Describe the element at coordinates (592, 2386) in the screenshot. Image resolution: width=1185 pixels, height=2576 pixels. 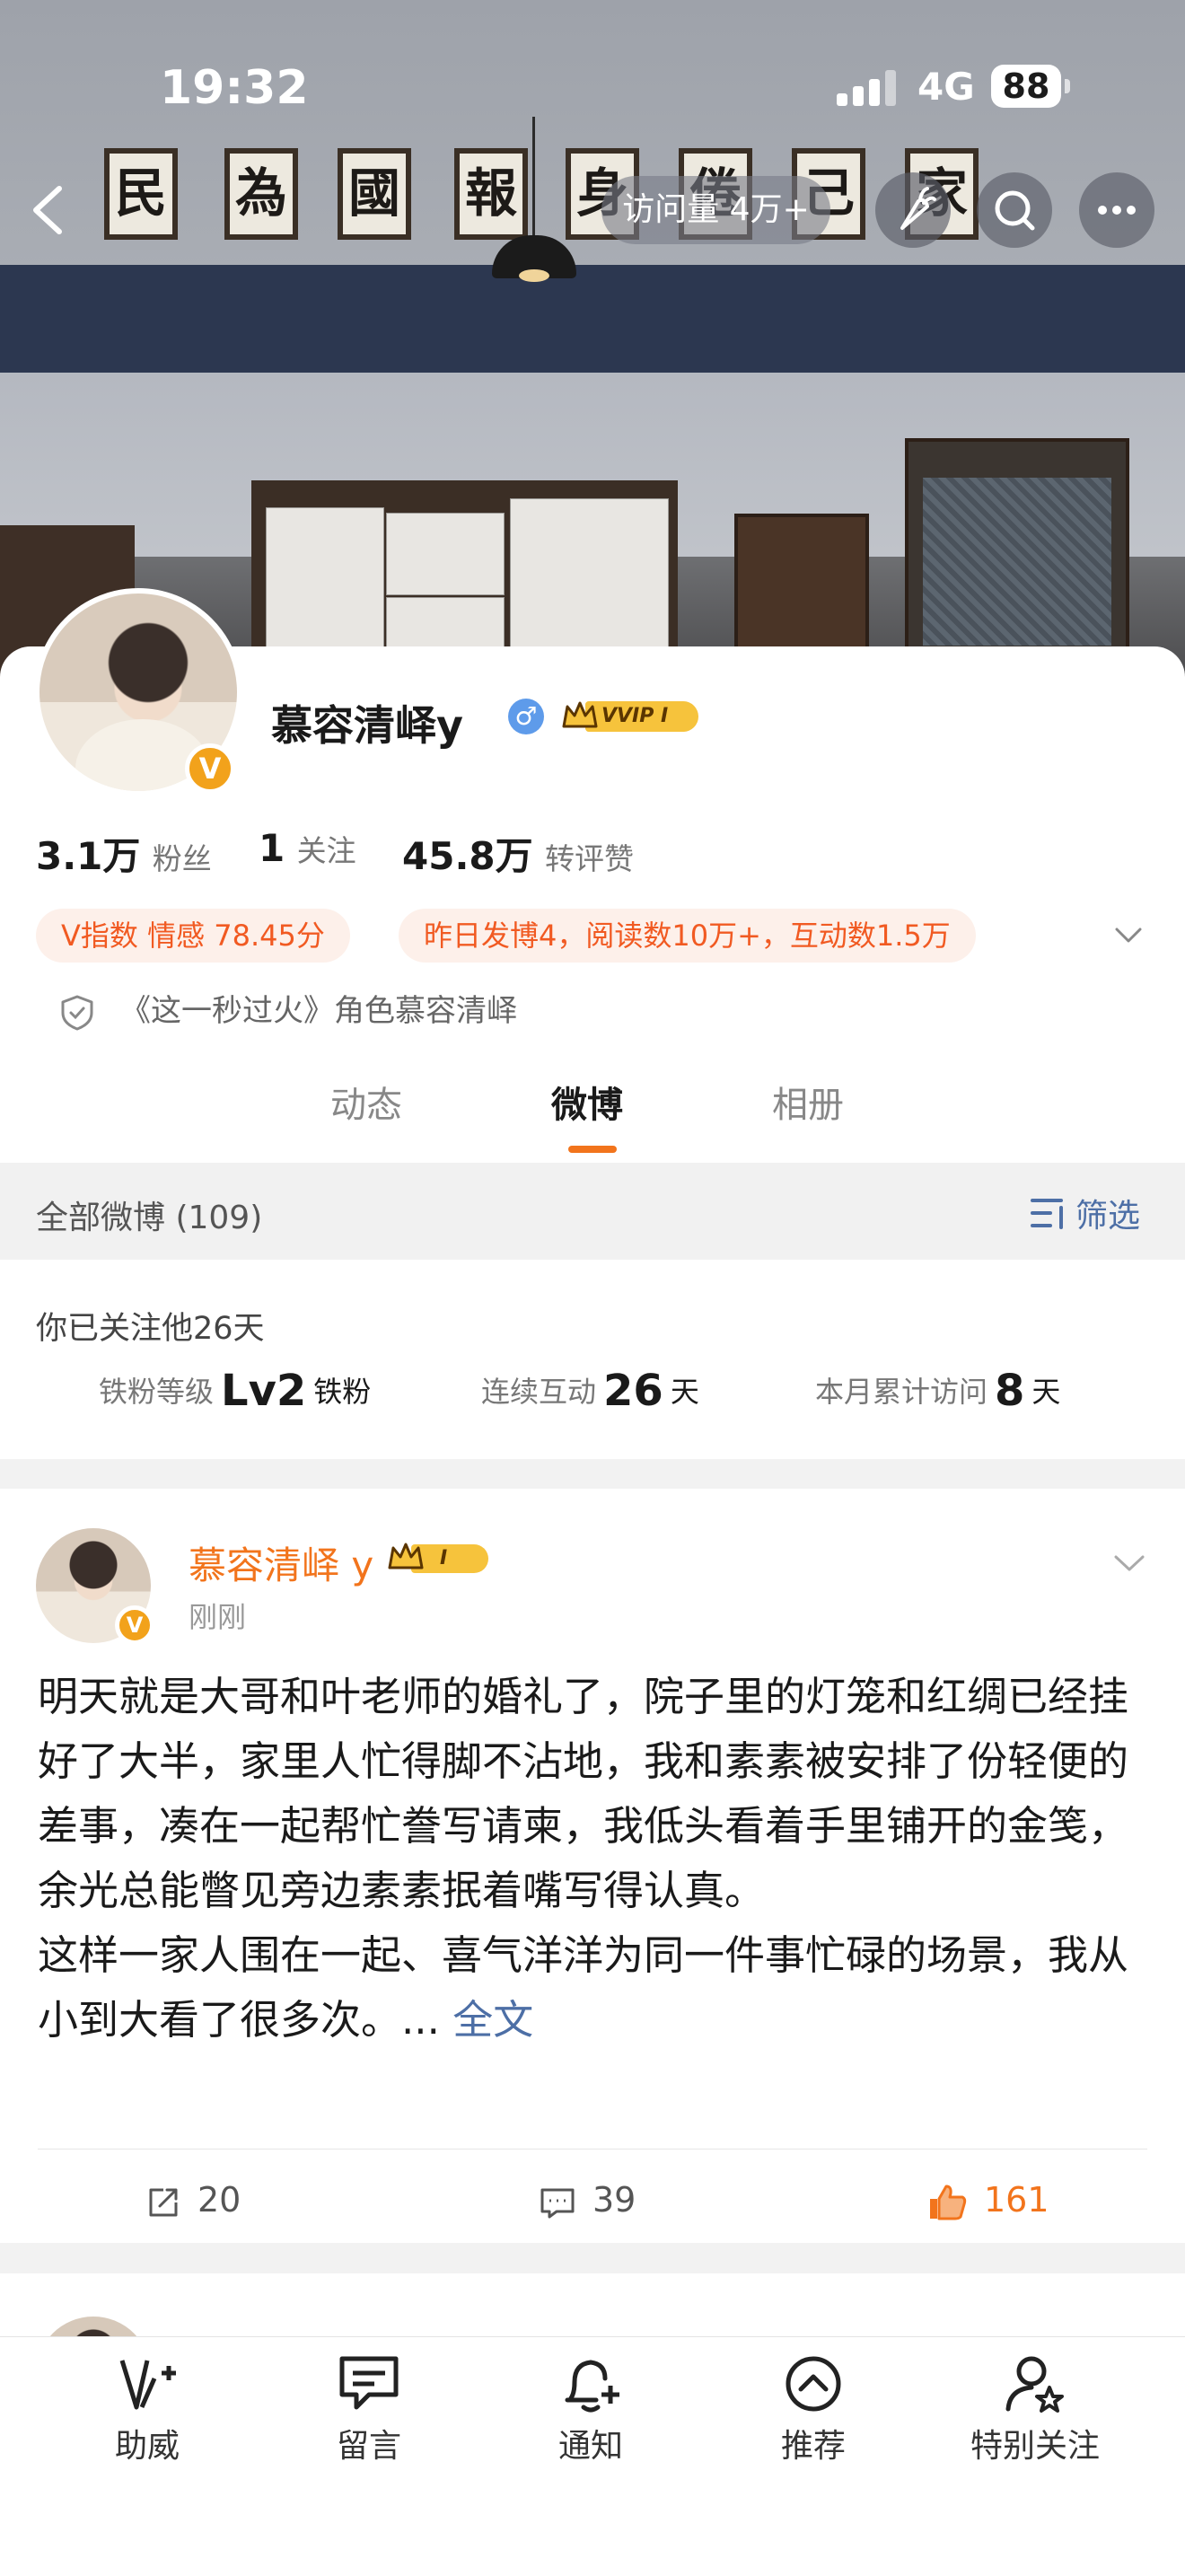
I see `bell-plus-icon` at that location.